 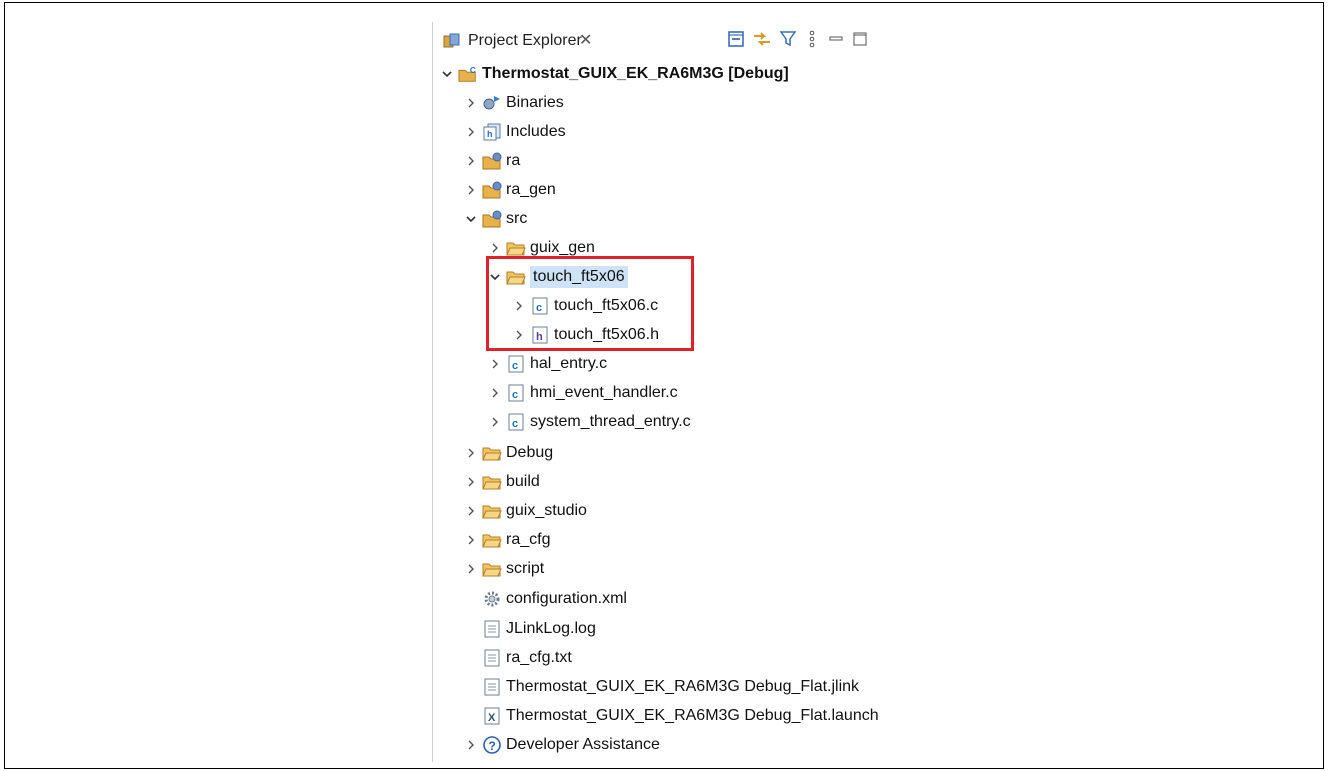 I want to click on minimize-icon, so click(x=836, y=39).